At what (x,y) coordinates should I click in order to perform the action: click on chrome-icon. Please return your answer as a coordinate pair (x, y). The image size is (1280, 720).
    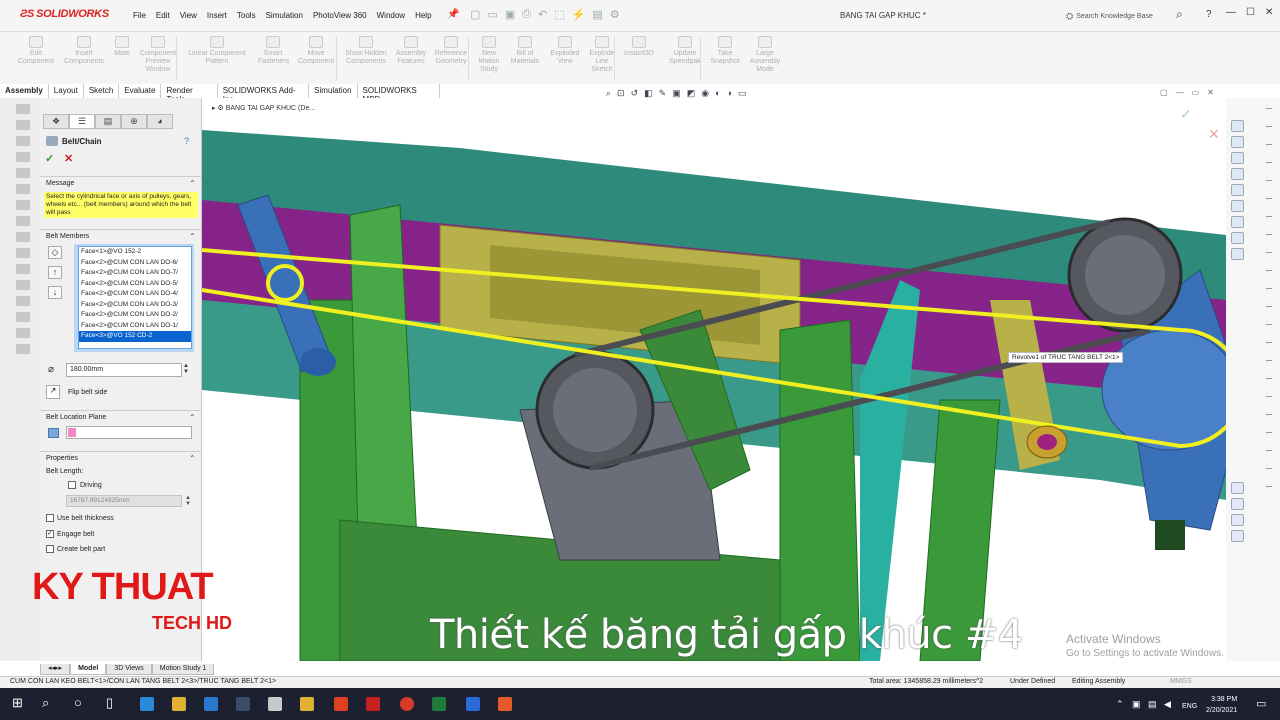
    Looking at the image, I should click on (407, 704).